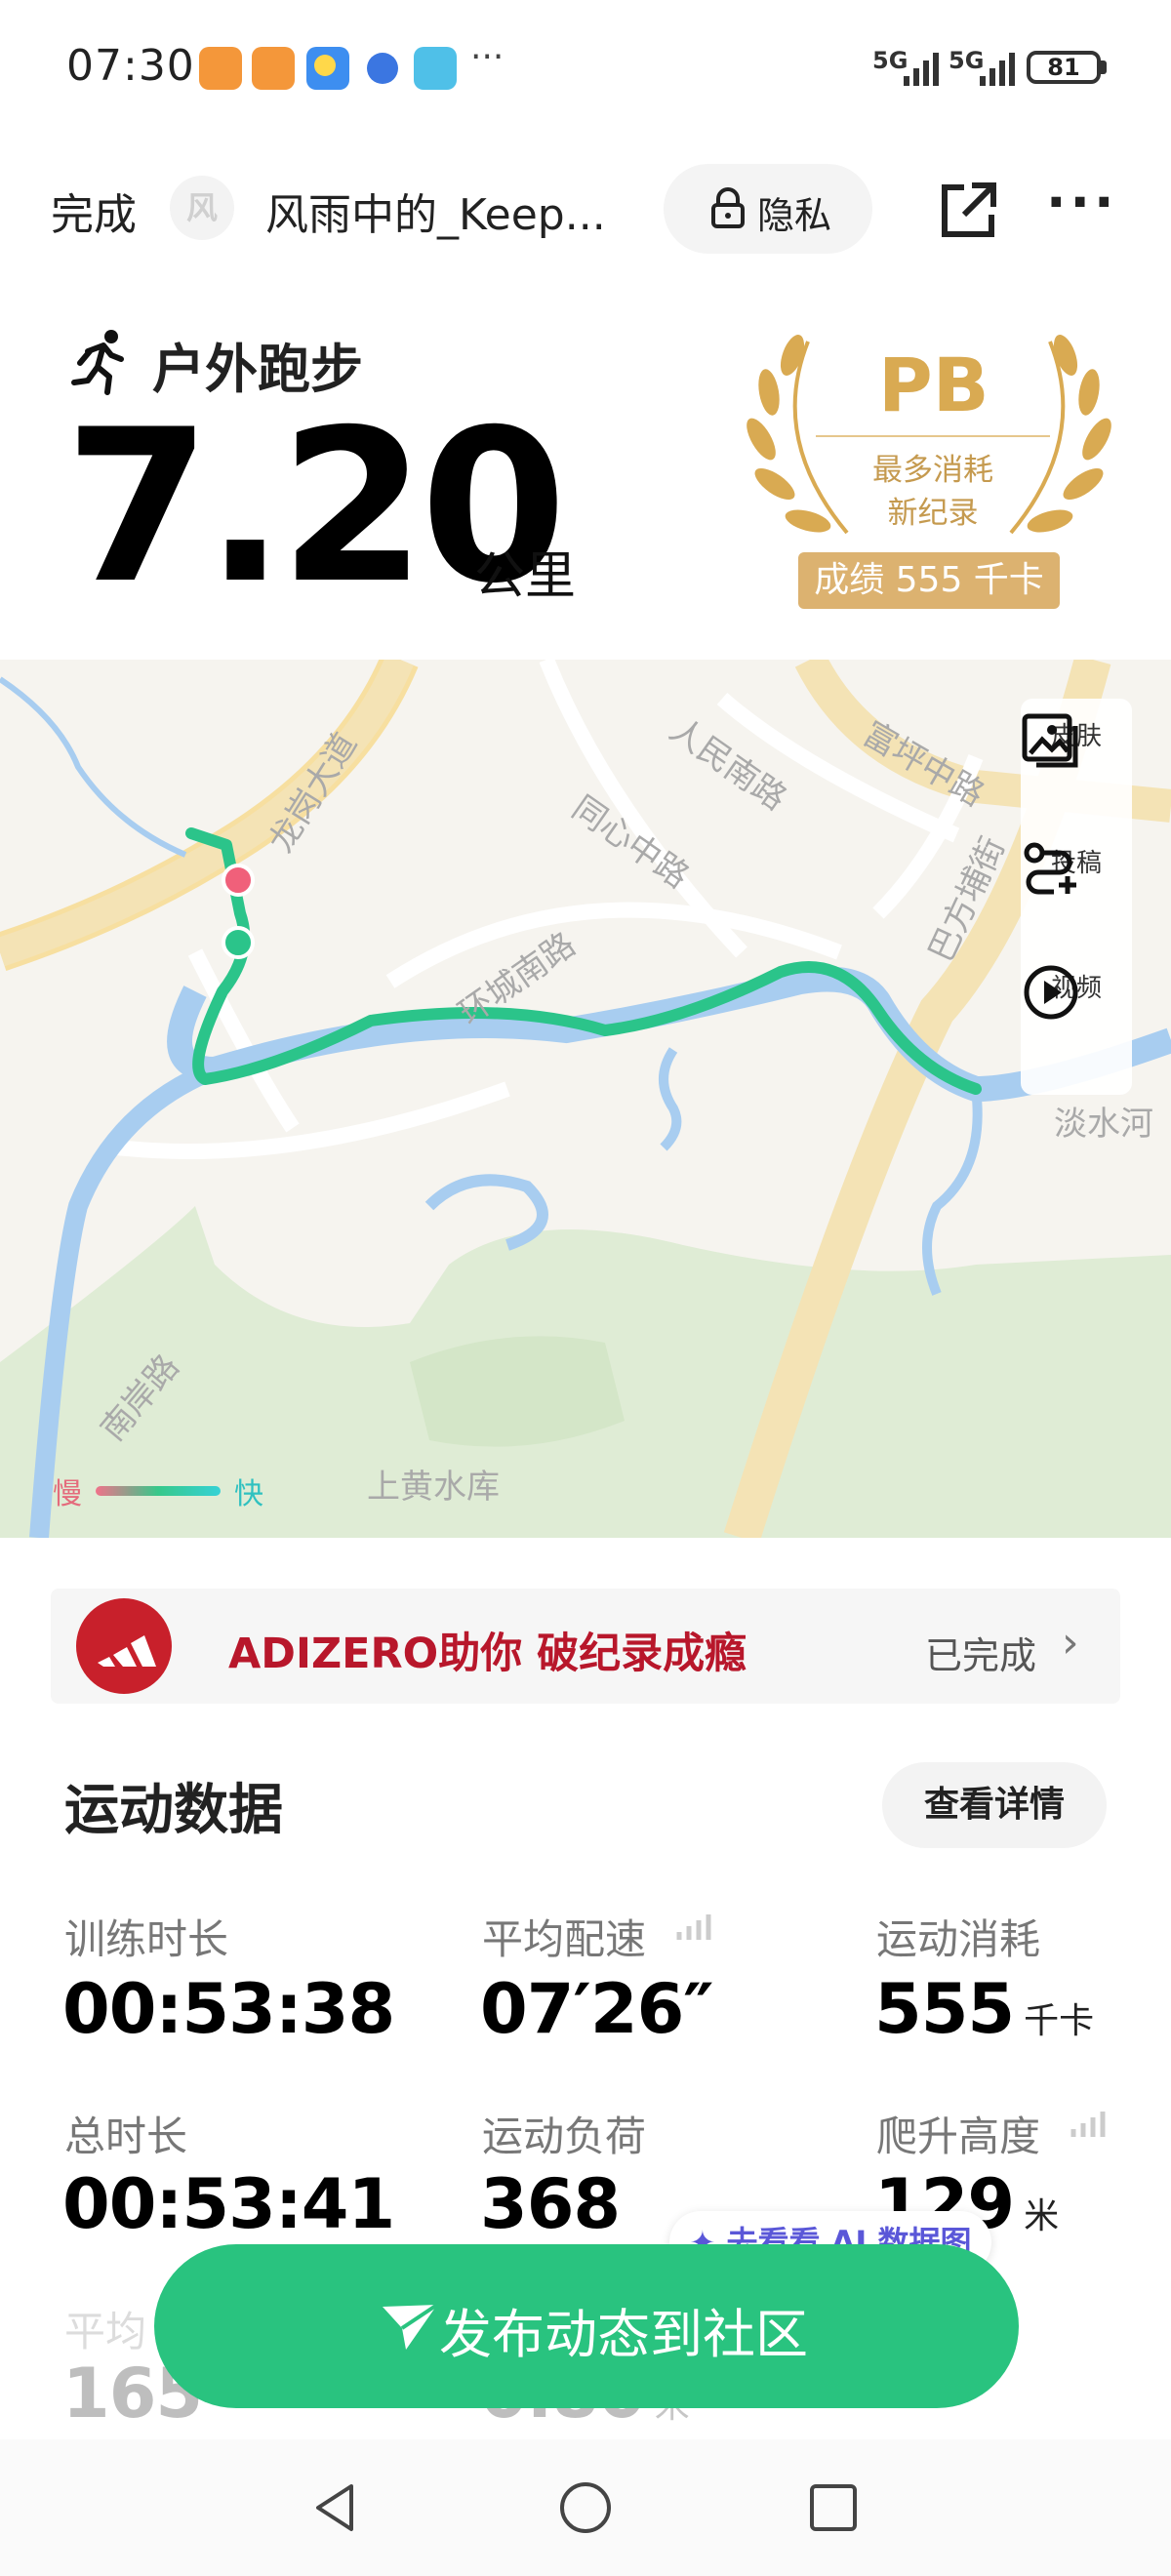 Image resolution: width=1171 pixels, height=2576 pixels. What do you see at coordinates (585, 73) in the screenshot?
I see `status-bar: 07:30 ··· 5G 5G 81` at bounding box center [585, 73].